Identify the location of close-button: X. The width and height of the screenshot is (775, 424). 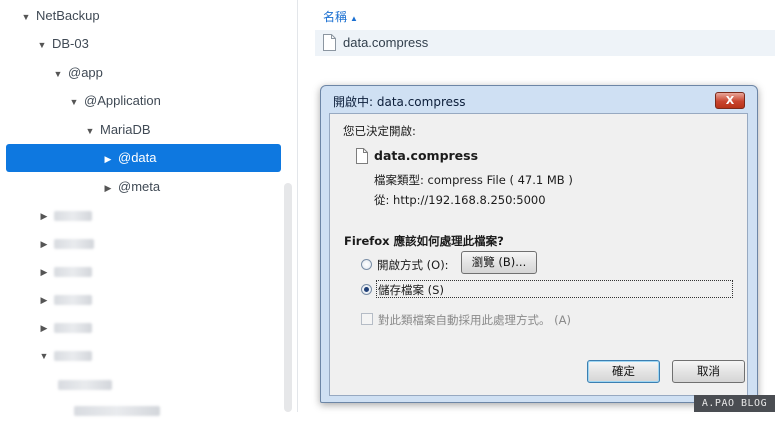
(730, 100).